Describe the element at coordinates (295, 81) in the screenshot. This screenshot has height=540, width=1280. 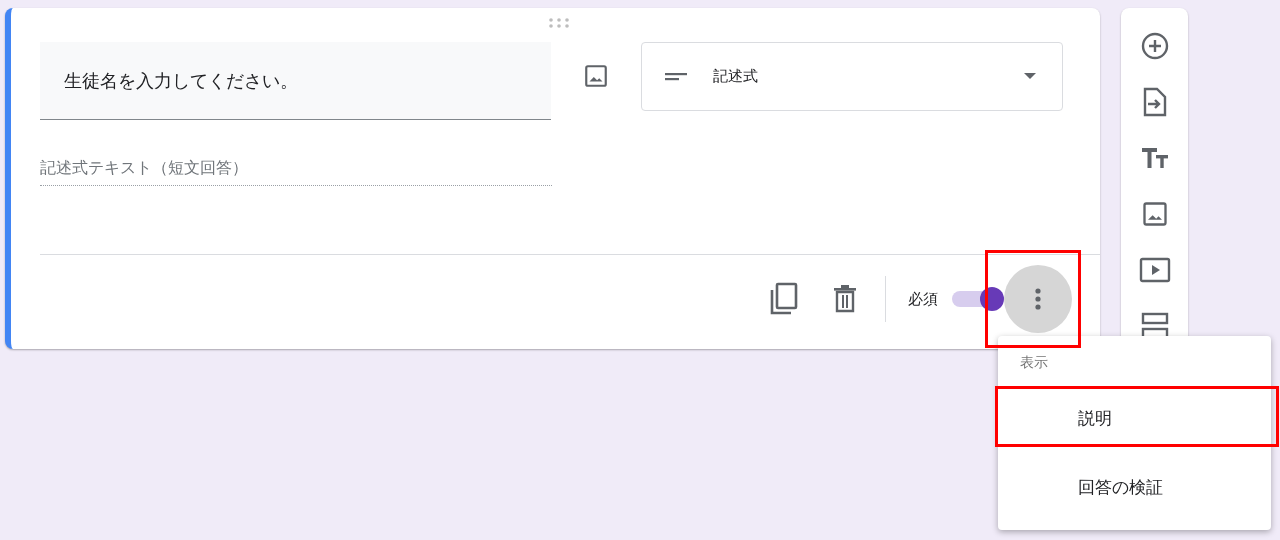
I see `question-field: 生徒名を入力してください。` at that location.